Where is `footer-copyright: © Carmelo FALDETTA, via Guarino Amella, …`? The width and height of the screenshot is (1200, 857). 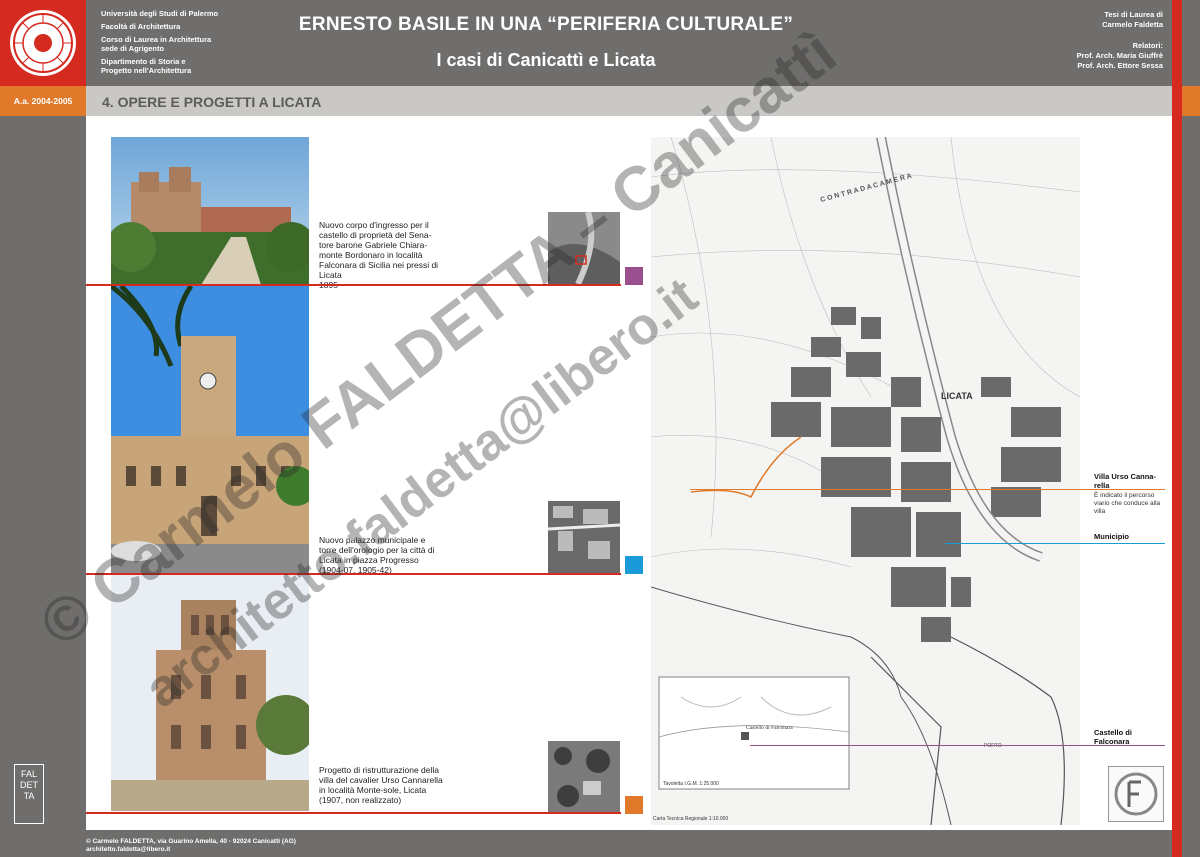
footer-copyright: © Carmelo FALDETTA, via Guarino Amella, … is located at coordinates (191, 841).